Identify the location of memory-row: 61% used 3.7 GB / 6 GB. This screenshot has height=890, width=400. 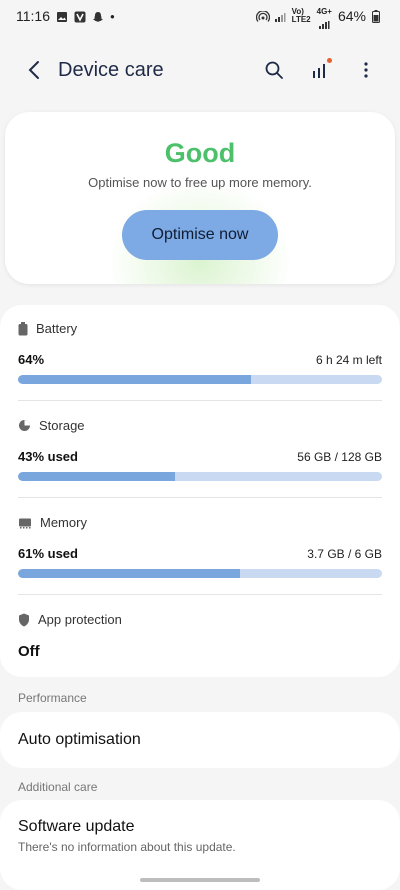
(200, 553).